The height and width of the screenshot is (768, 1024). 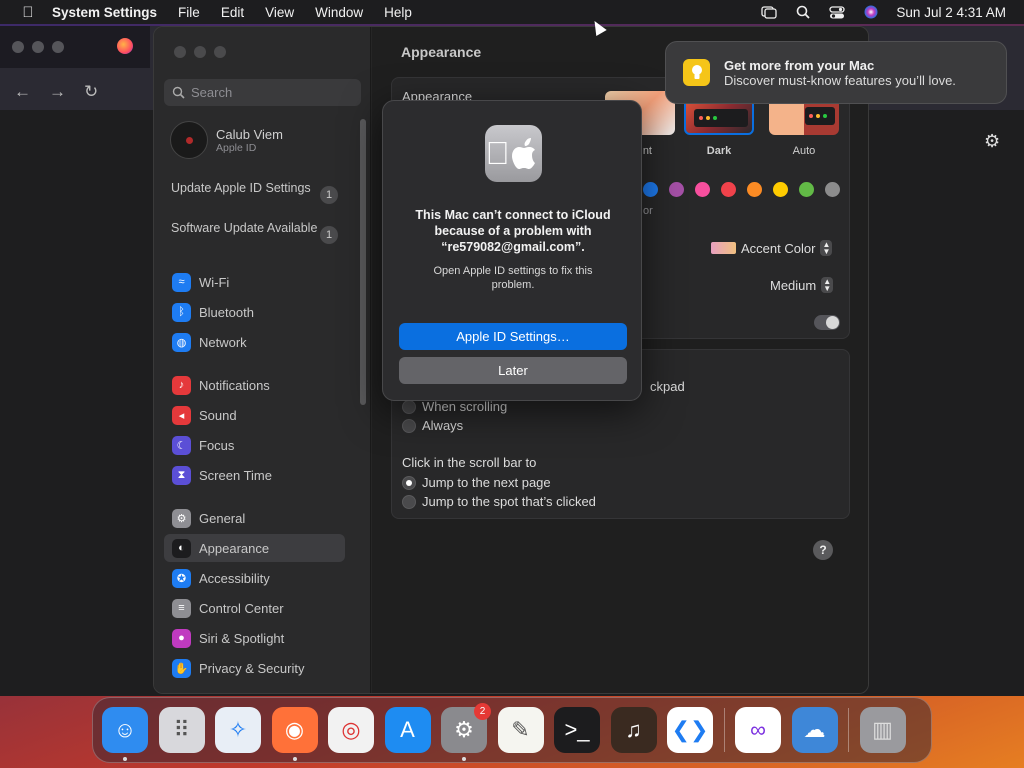 I want to click on menu-app-name: System Settings, so click(x=104, y=12).